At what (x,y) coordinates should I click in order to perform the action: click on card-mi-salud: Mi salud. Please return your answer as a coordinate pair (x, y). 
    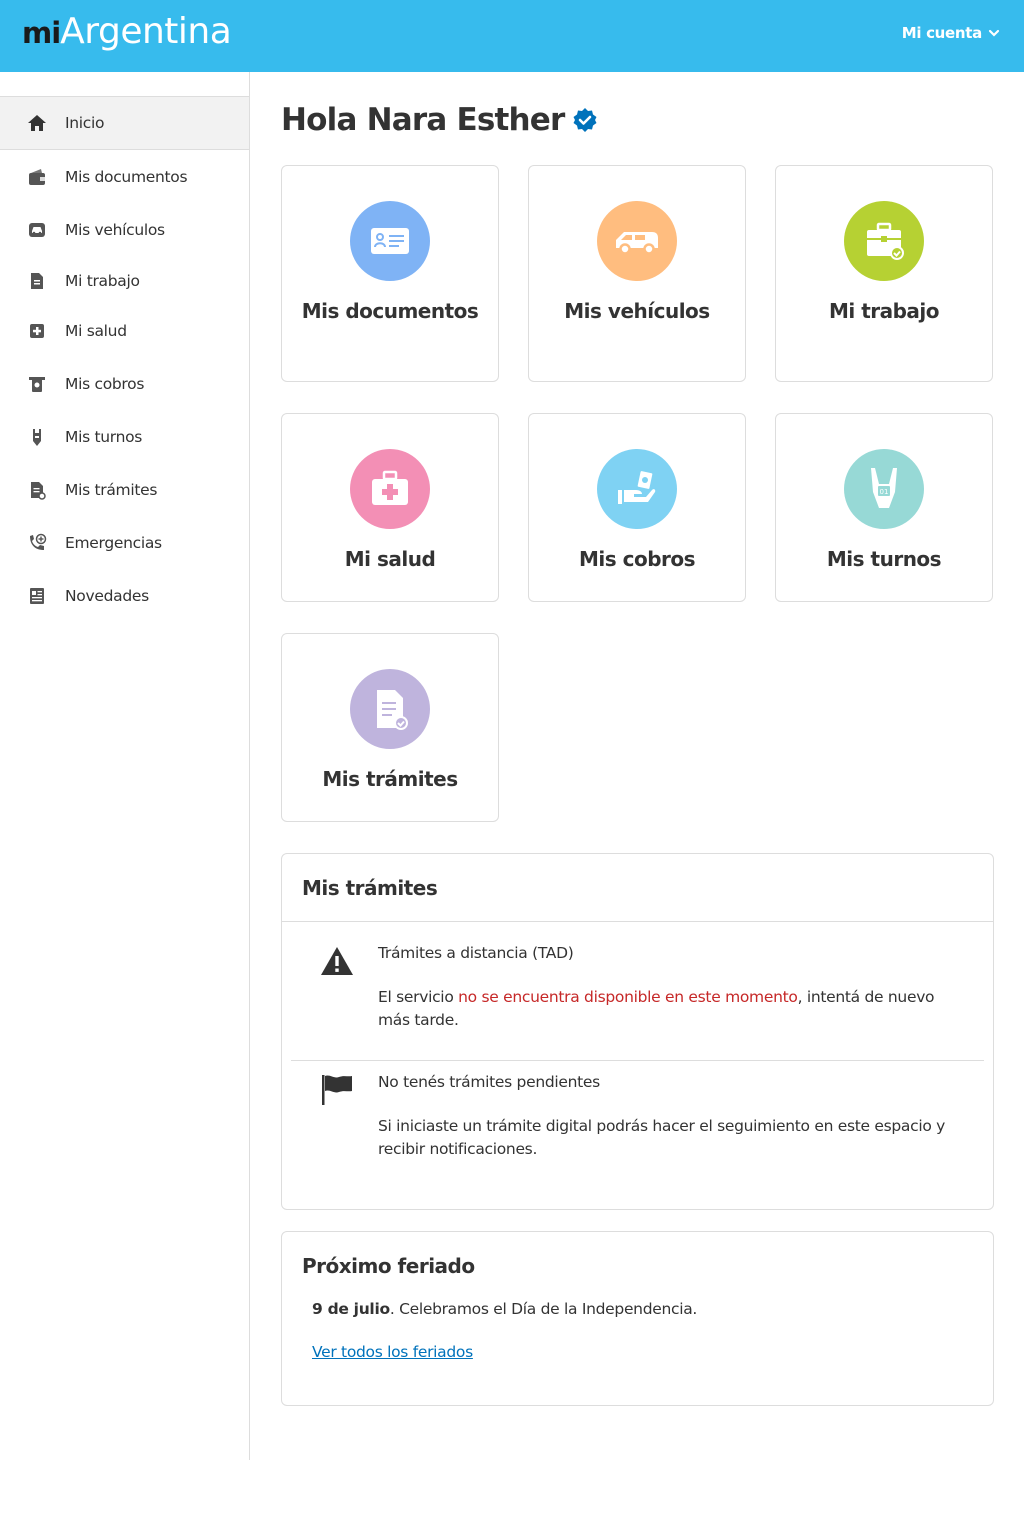
    Looking at the image, I should click on (390, 507).